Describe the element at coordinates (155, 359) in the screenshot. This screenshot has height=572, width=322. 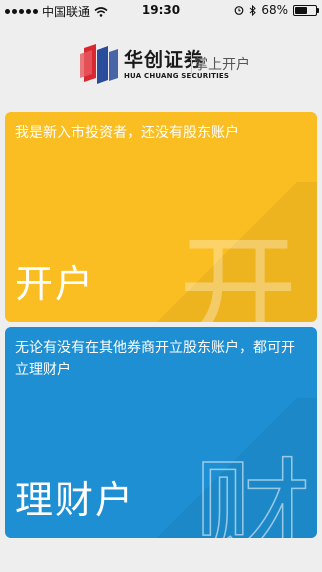
I see `wealth-card-description: 无论有没有在其他券商开立股东账户，都可开立理财户` at that location.